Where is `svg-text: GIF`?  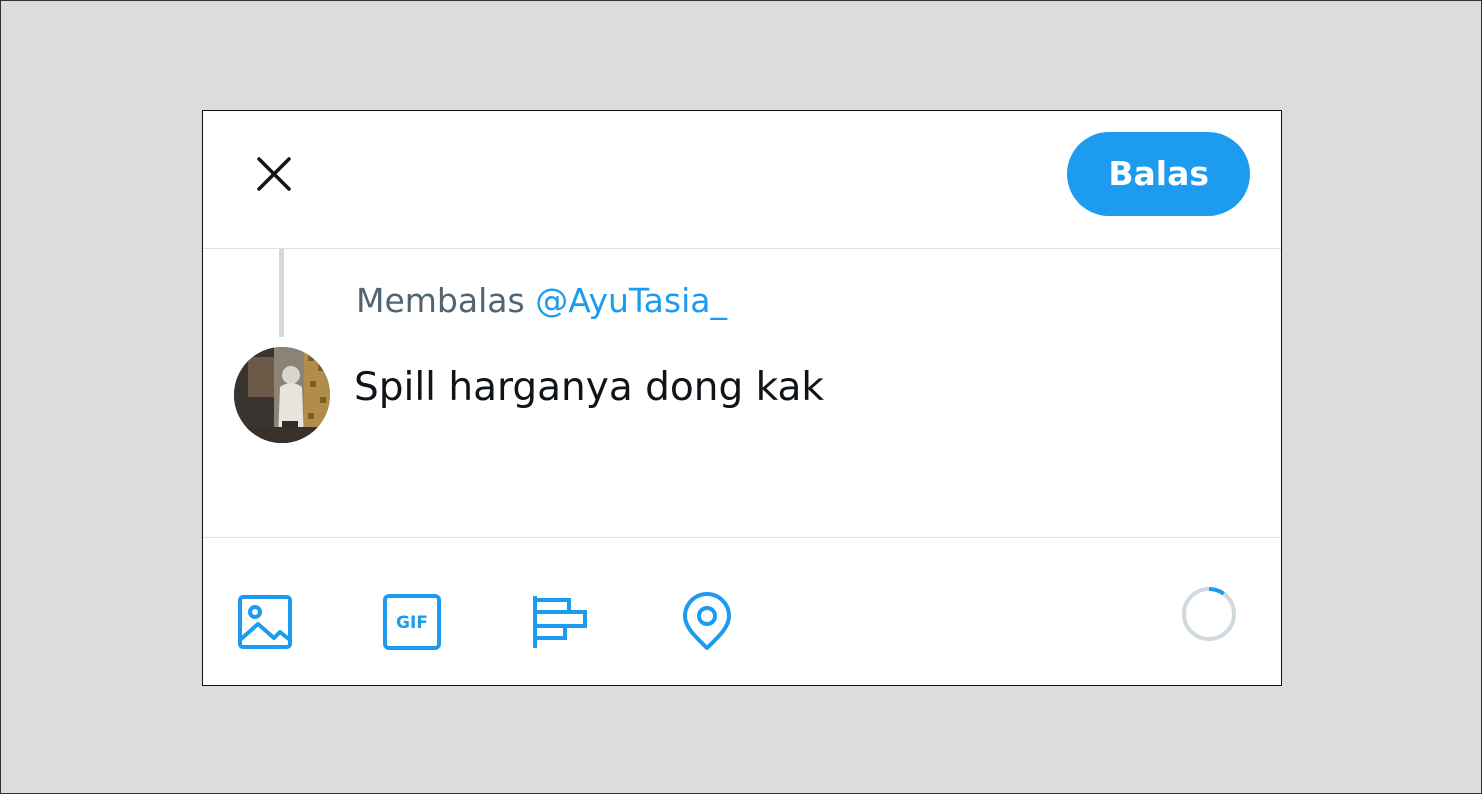
svg-text: GIF is located at coordinates (412, 623).